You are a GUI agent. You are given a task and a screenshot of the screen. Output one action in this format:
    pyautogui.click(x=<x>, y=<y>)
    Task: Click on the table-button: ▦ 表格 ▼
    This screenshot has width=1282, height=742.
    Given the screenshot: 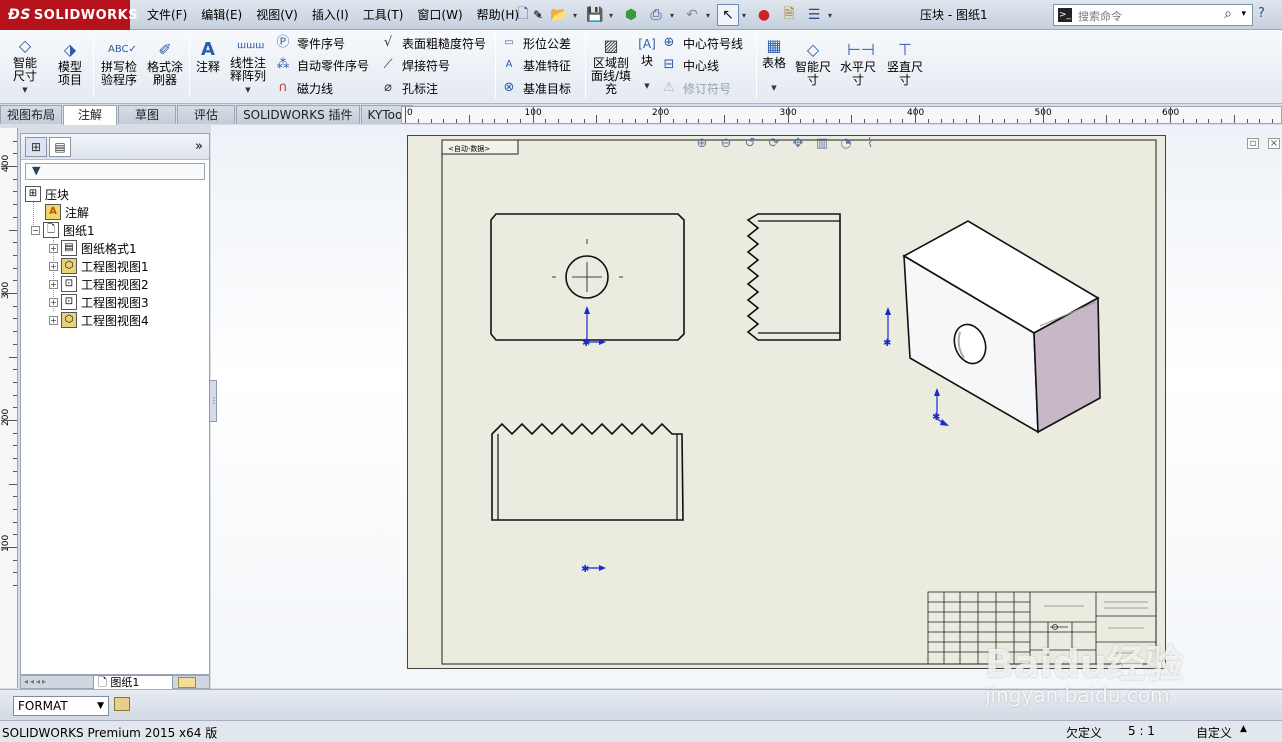 What is the action you would take?
    pyautogui.click(x=774, y=65)
    